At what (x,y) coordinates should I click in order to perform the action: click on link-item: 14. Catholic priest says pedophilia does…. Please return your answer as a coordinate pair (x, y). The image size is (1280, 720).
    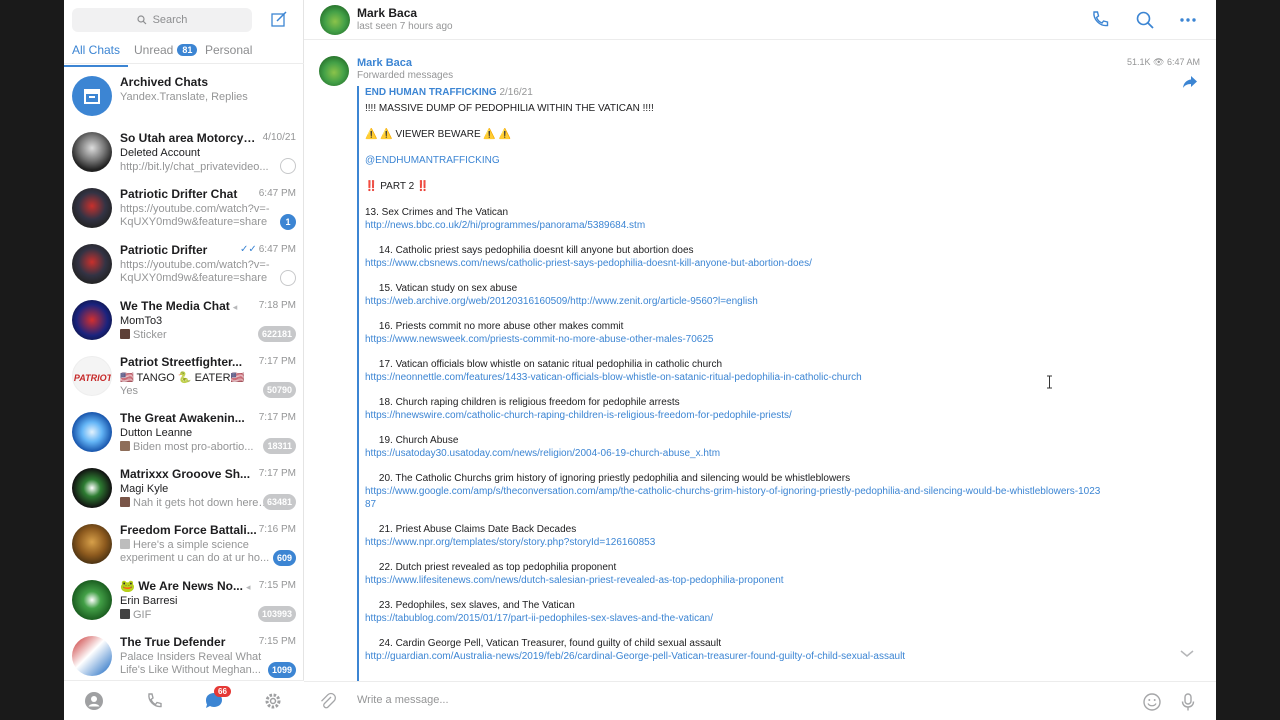
    Looking at the image, I should click on (735, 257).